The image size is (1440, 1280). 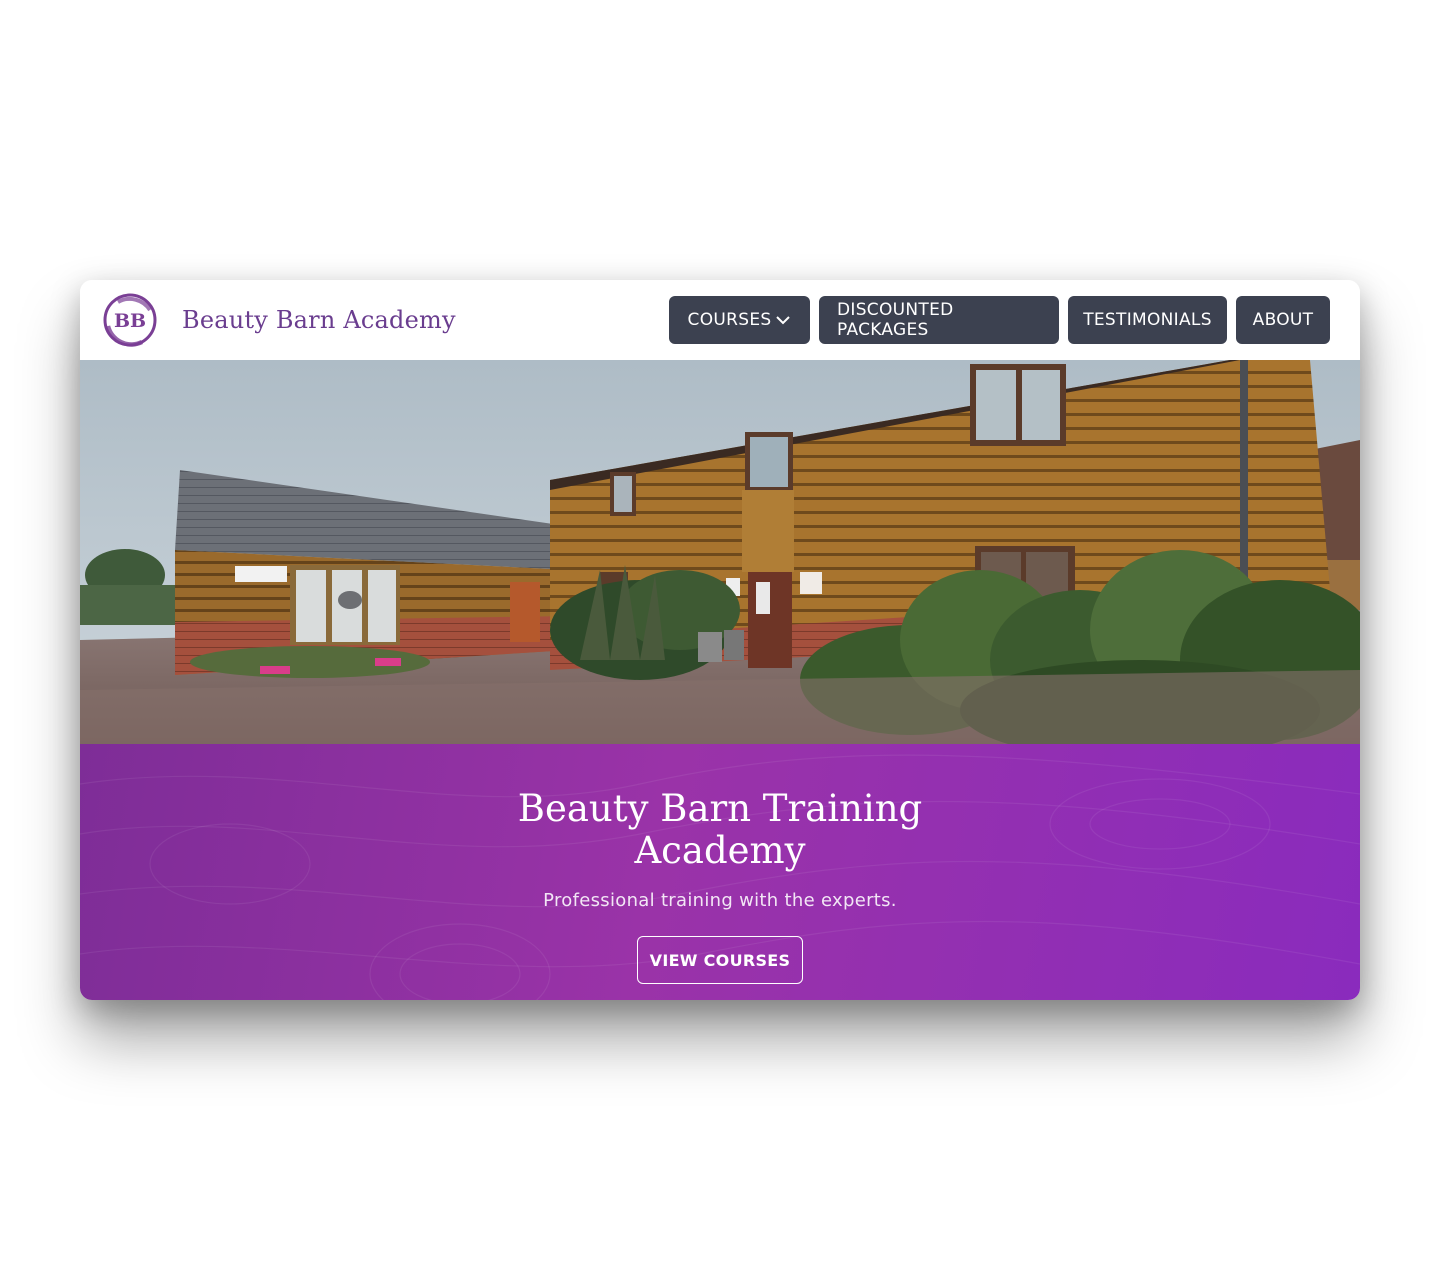 I want to click on svg-text: BB, so click(x=130, y=321).